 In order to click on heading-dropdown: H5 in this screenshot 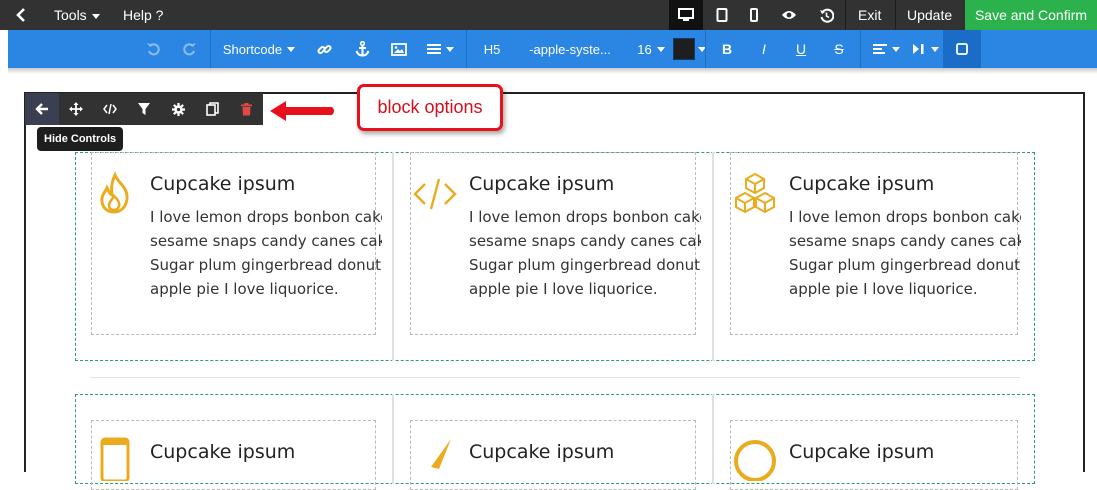, I will do `click(492, 49)`.